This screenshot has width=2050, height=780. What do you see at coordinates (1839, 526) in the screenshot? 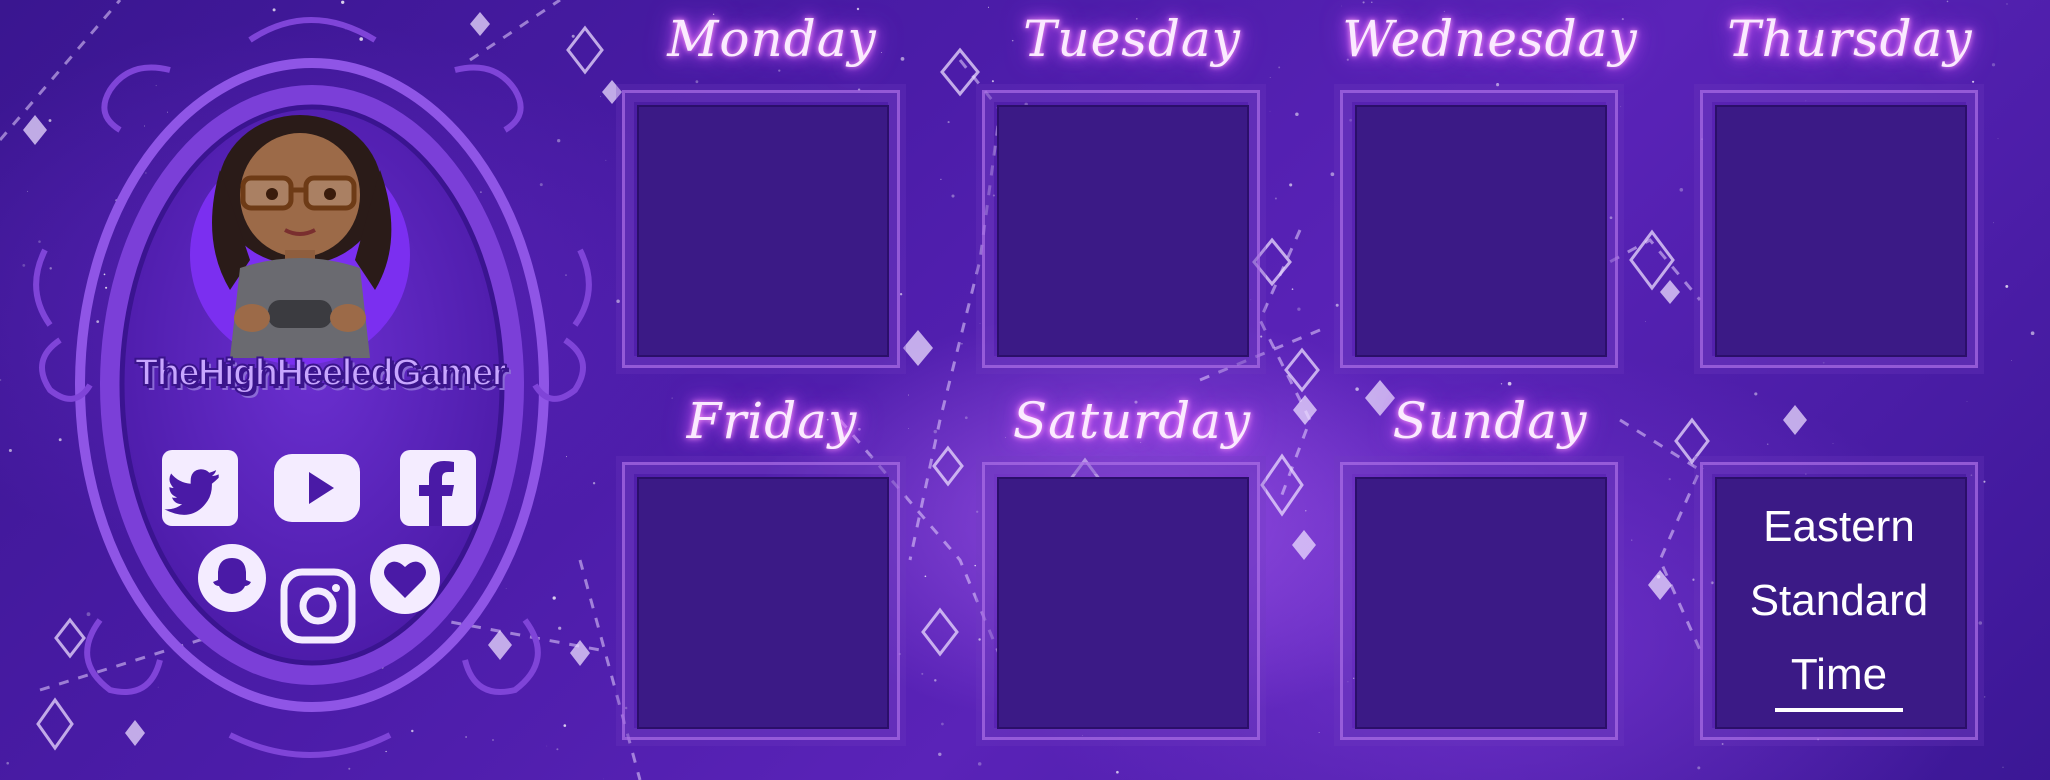
I see `timezone-line-1: Eastern` at bounding box center [1839, 526].